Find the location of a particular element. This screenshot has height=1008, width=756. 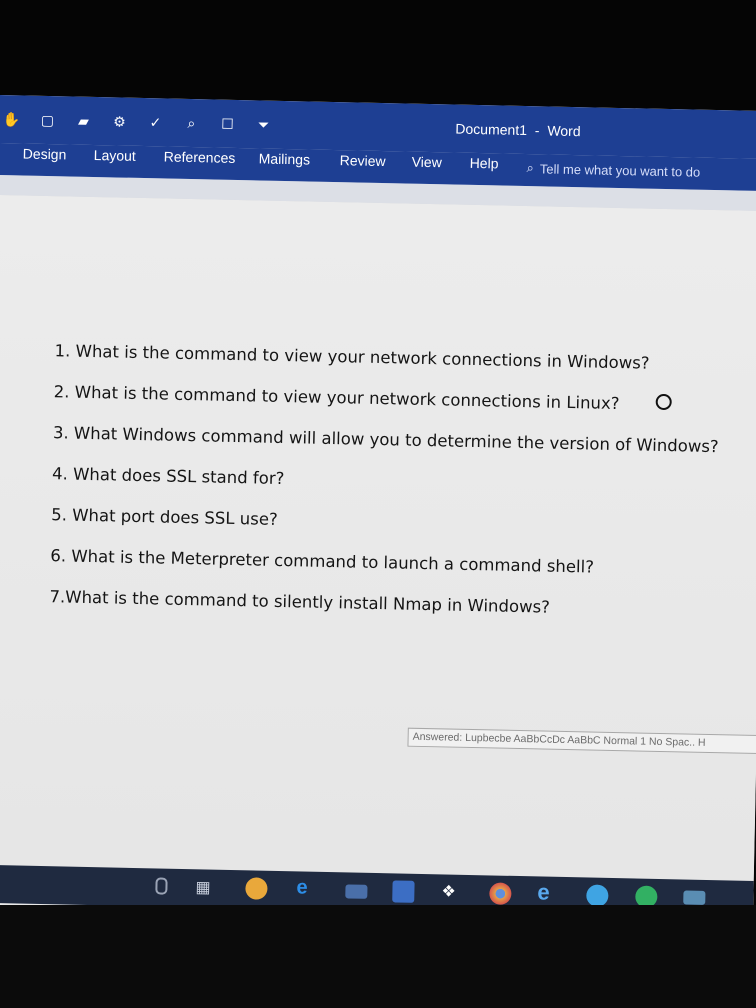

chrome-icon is located at coordinates (500, 893).